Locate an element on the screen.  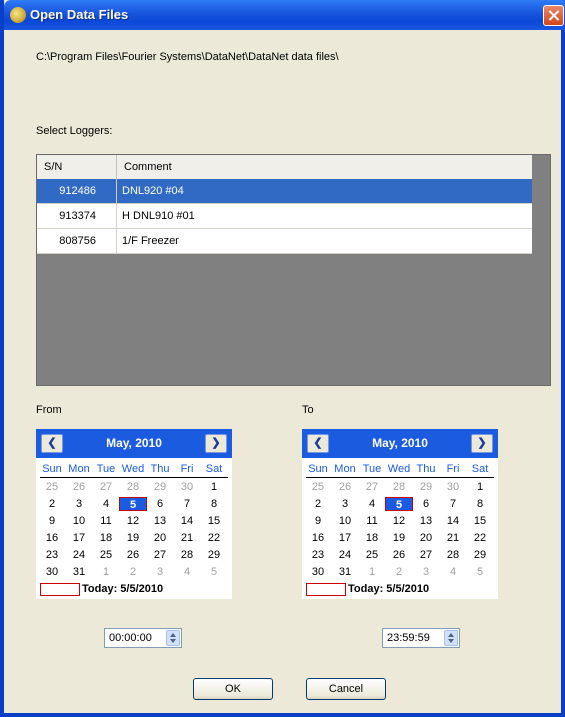
column-header-sn: S/N is located at coordinates (77, 167).